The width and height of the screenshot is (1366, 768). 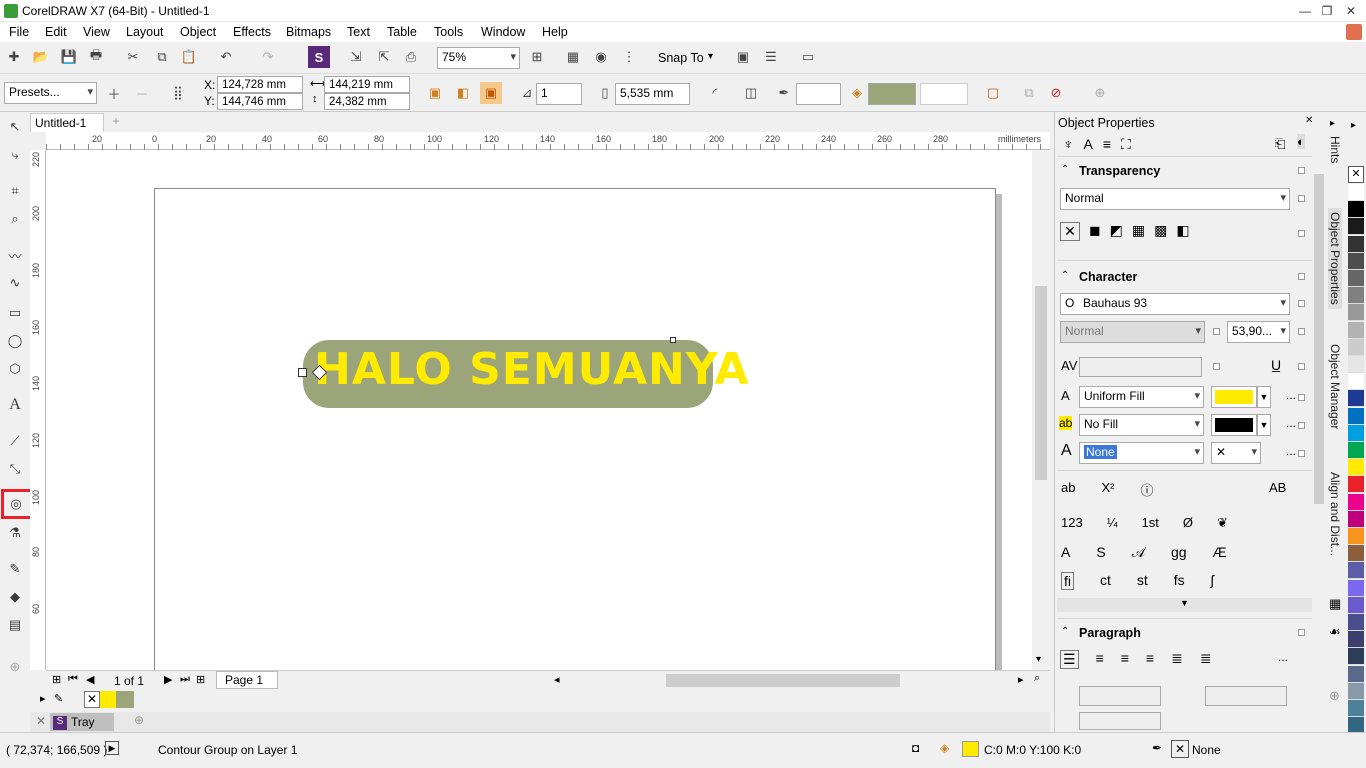 I want to click on polygon-tool-icon: ⬡, so click(x=15, y=369).